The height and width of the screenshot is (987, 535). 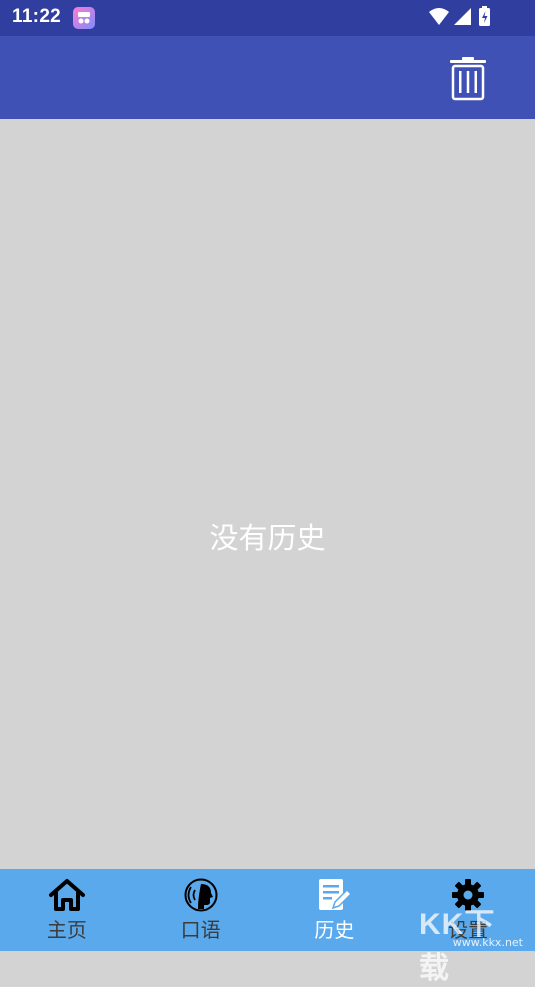 What do you see at coordinates (267, 18) in the screenshot?
I see `status-bar: 11:22` at bounding box center [267, 18].